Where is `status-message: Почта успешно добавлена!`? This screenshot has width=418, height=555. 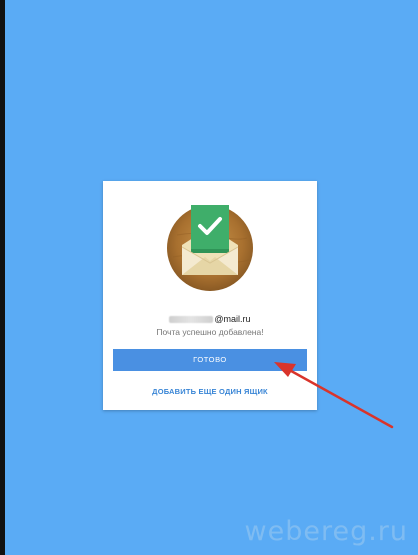 status-message: Почта успешно добавлена! is located at coordinates (210, 332).